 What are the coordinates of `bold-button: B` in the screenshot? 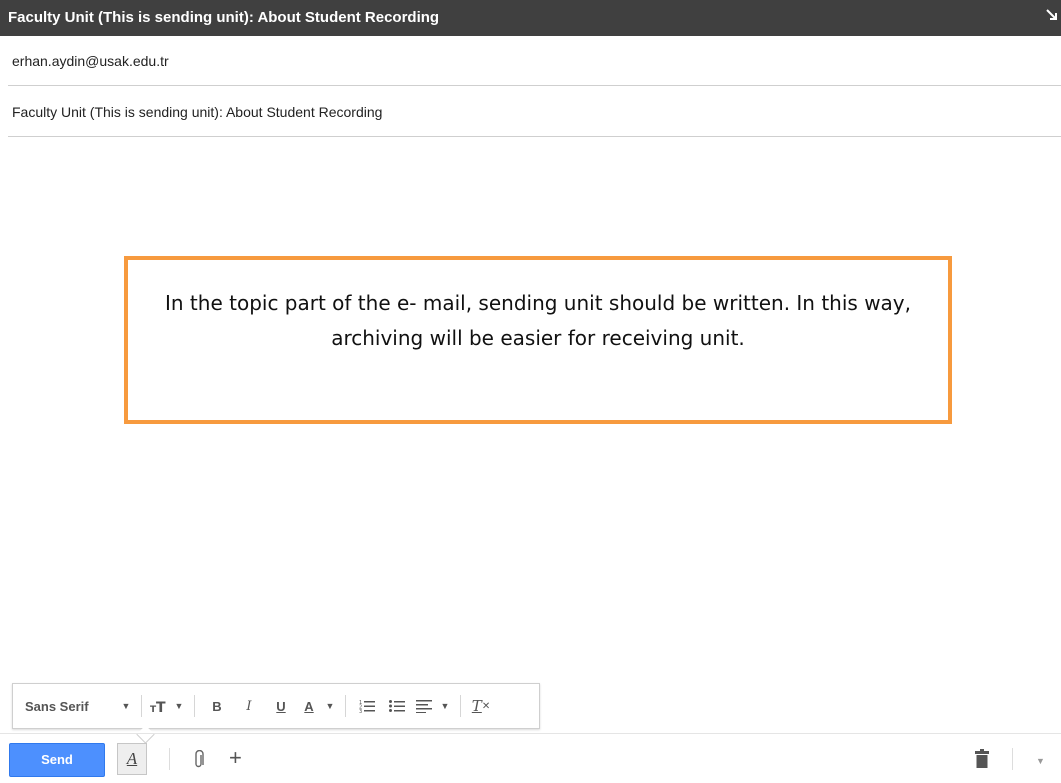 It's located at (217, 706).